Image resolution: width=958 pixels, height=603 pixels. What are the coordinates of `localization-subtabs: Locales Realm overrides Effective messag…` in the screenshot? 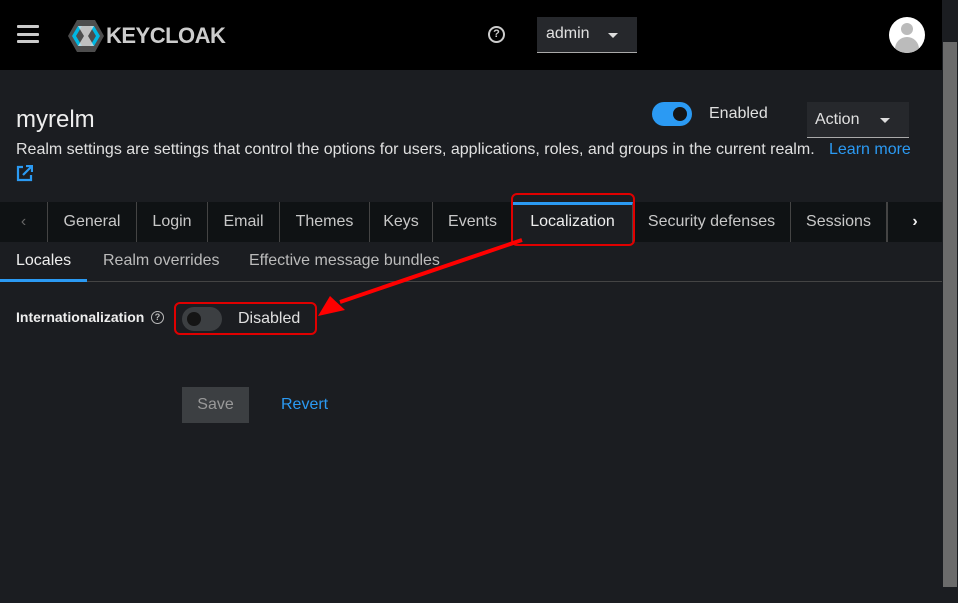 It's located at (471, 262).